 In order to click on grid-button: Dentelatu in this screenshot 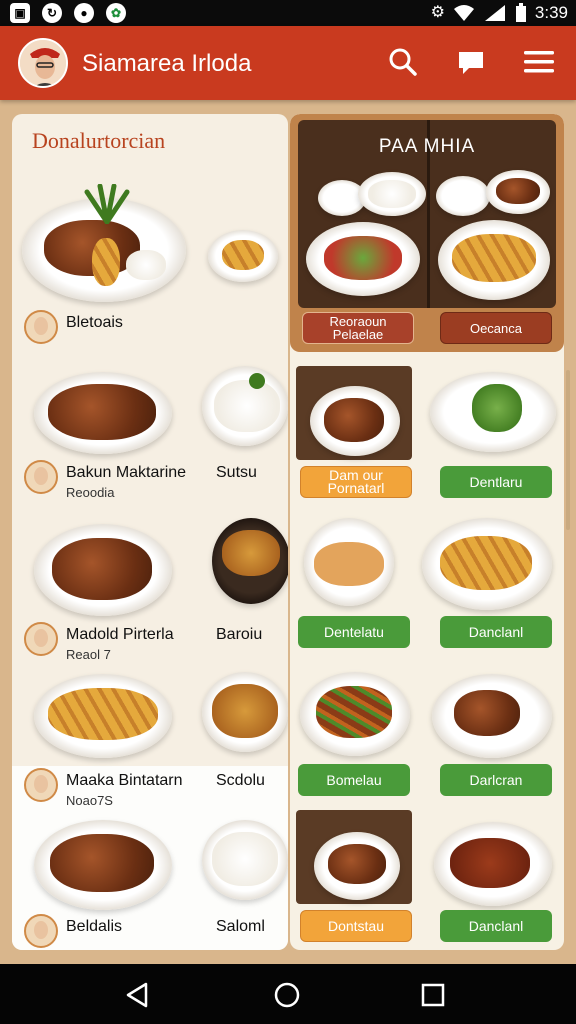, I will do `click(354, 632)`.